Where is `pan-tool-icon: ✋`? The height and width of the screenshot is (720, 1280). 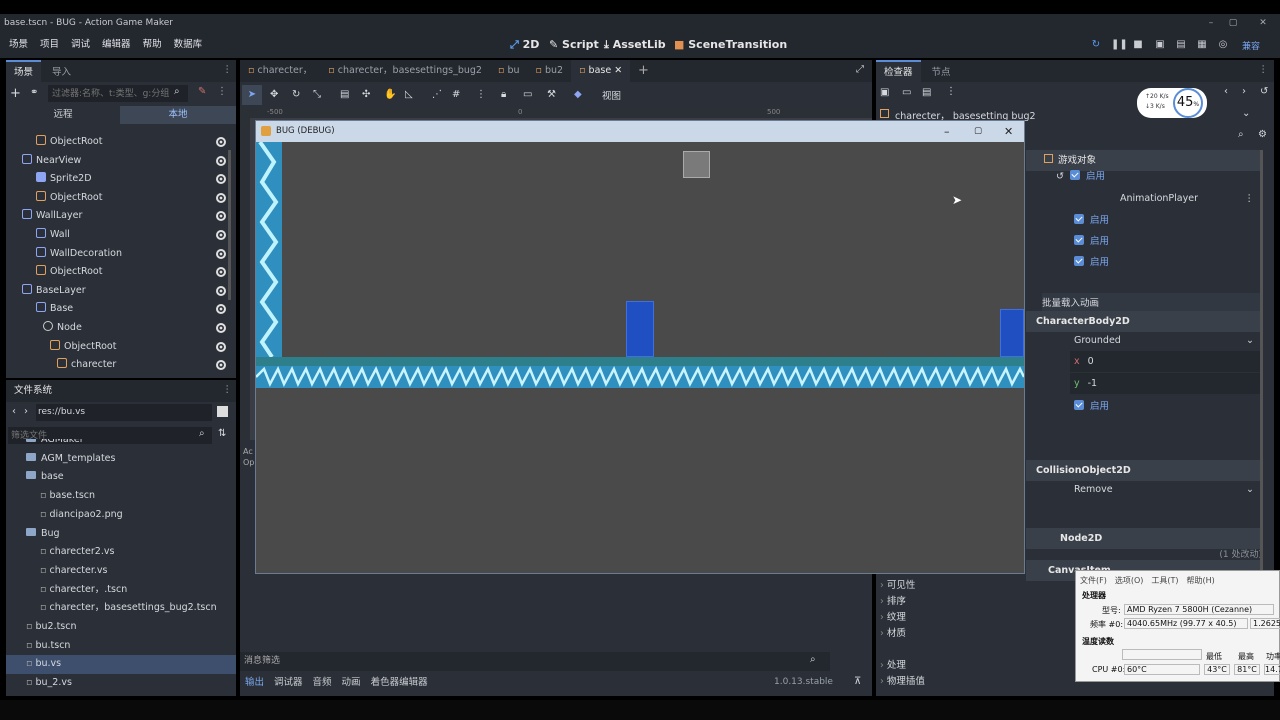
pan-tool-icon: ✋ is located at coordinates (390, 94).